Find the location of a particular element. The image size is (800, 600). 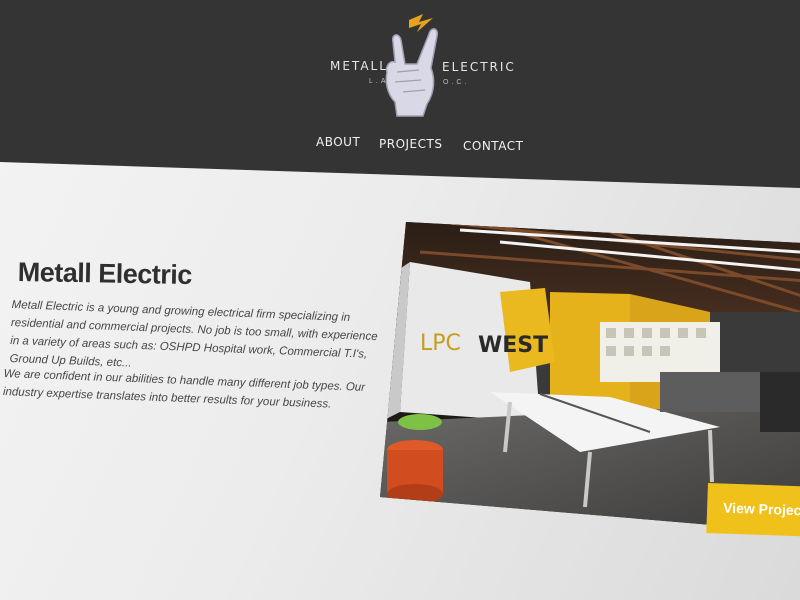

sign-lpc: LPC is located at coordinates (440, 343).